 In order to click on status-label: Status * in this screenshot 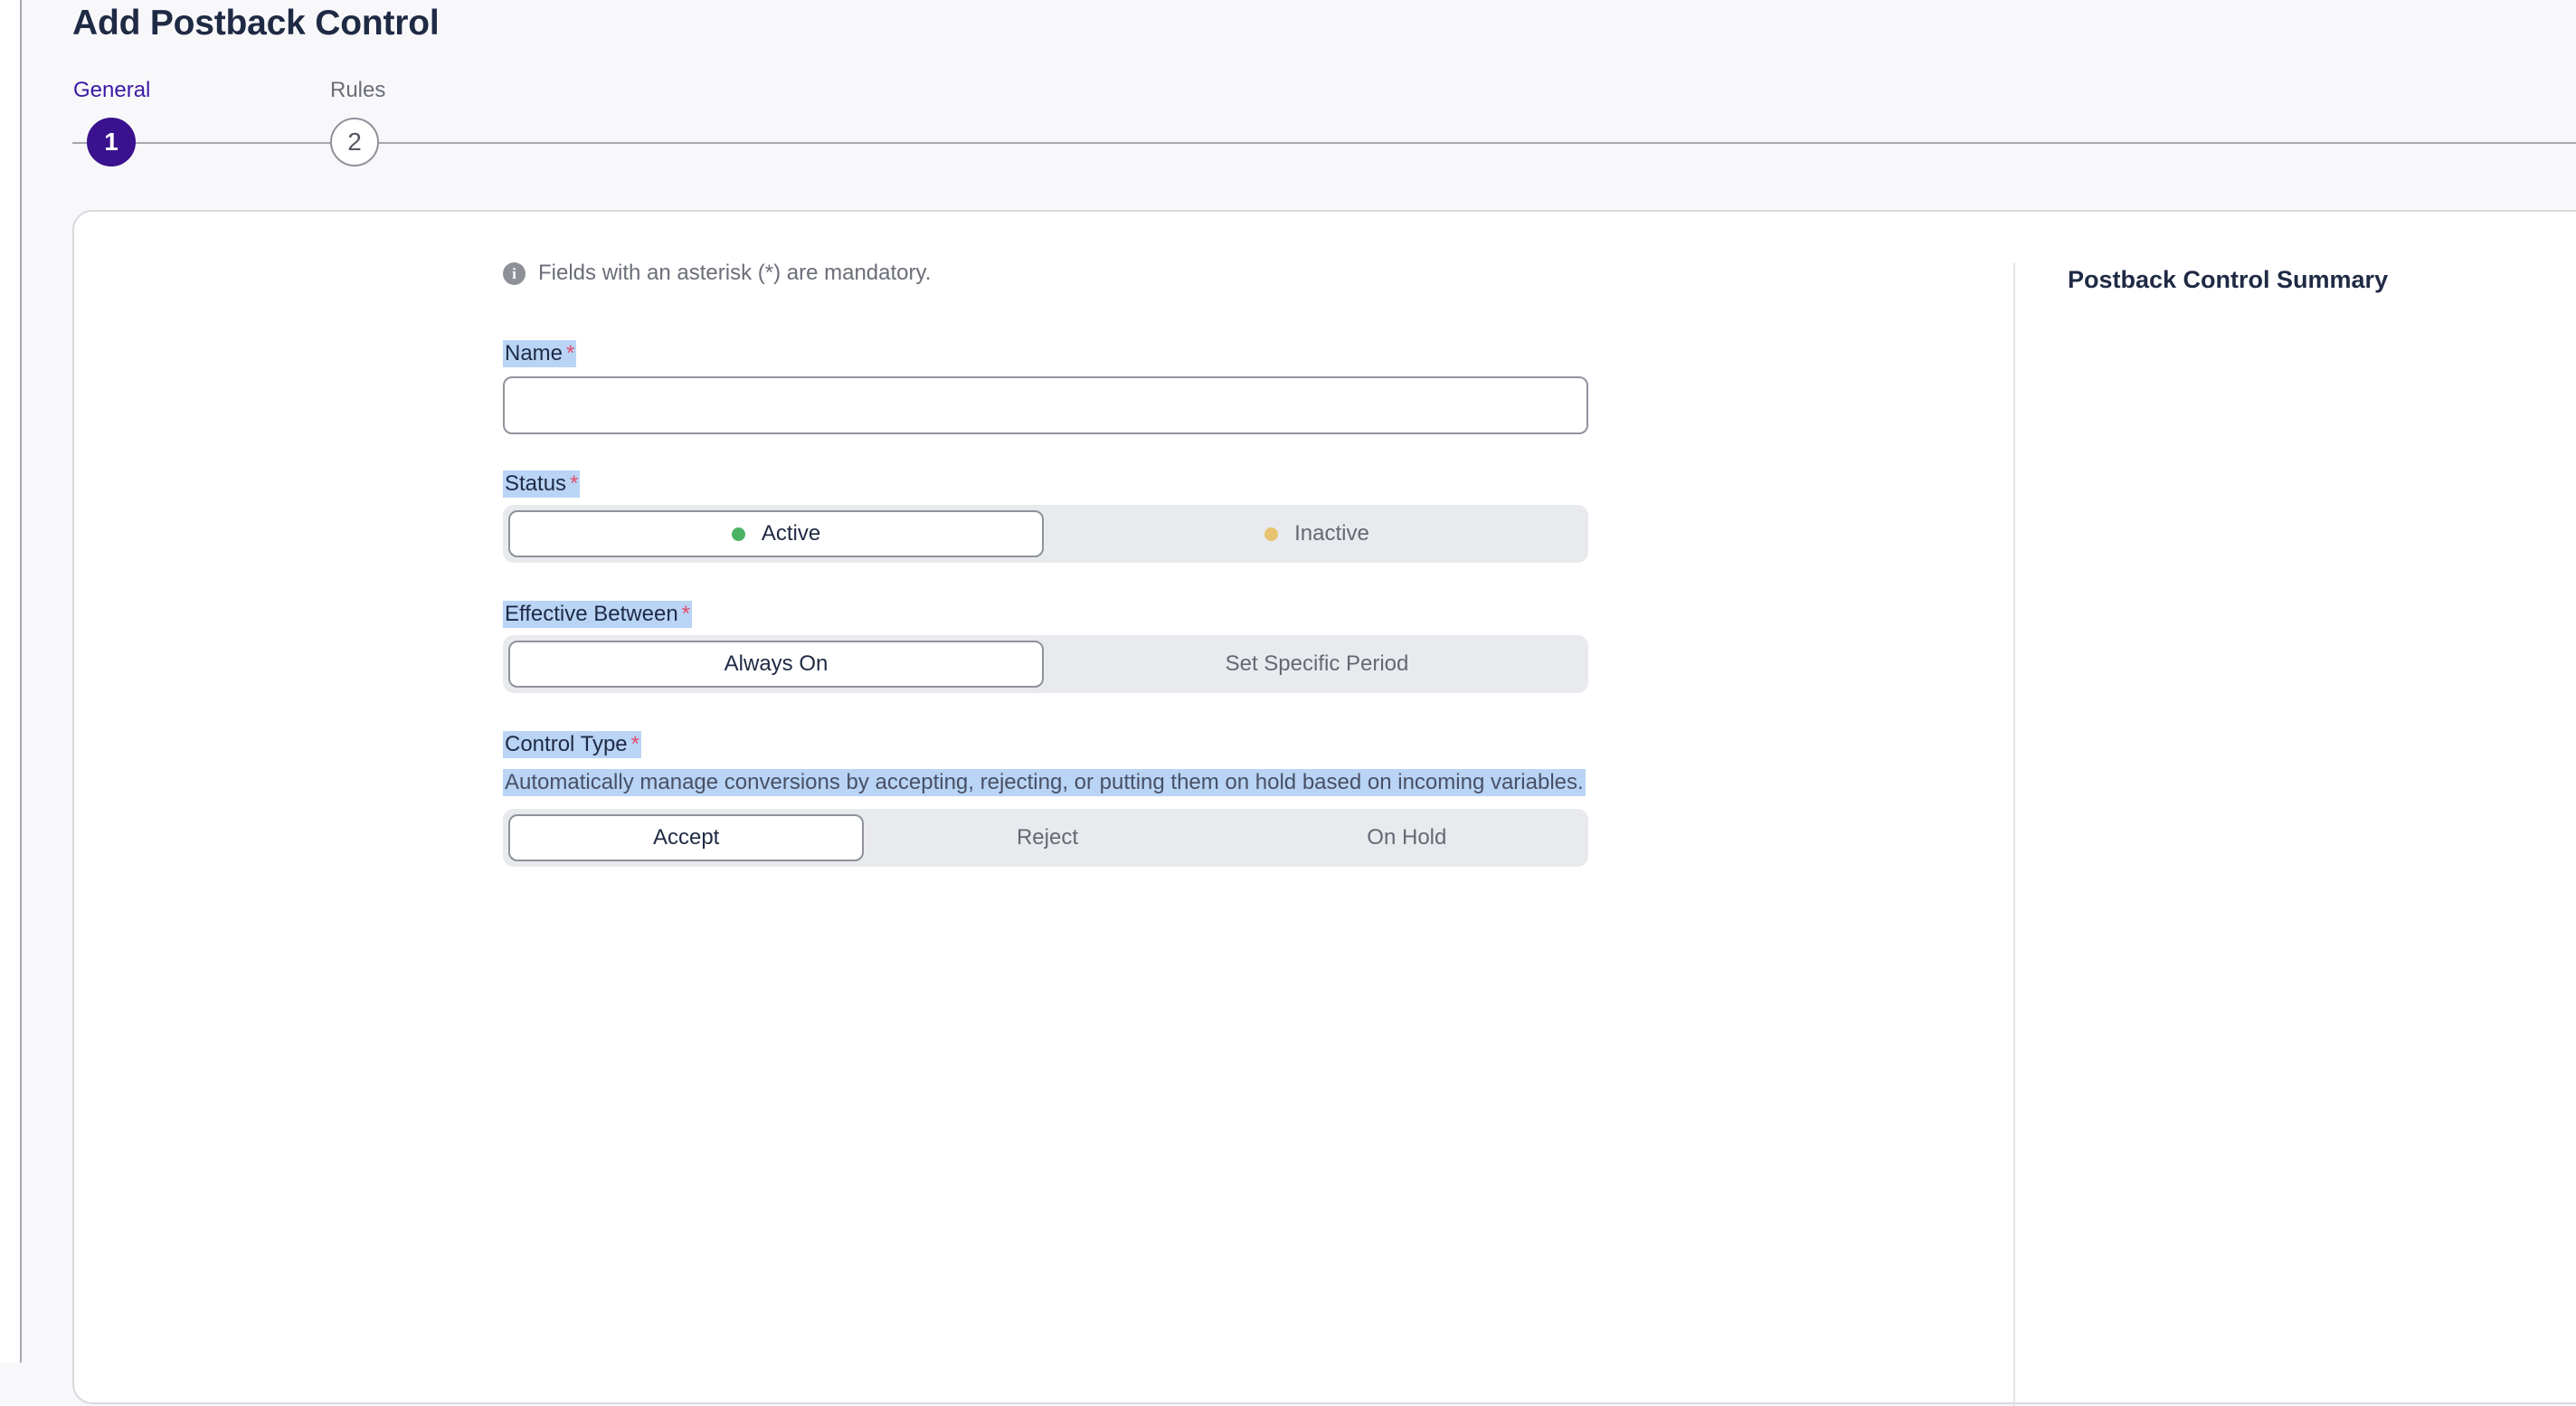, I will do `click(542, 484)`.